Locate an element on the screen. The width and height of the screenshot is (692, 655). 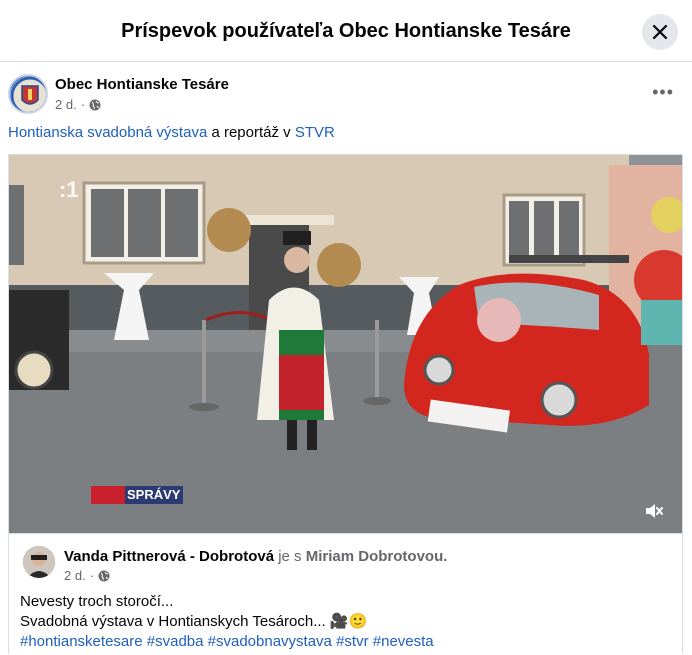
close-icon is located at coordinates (660, 32).